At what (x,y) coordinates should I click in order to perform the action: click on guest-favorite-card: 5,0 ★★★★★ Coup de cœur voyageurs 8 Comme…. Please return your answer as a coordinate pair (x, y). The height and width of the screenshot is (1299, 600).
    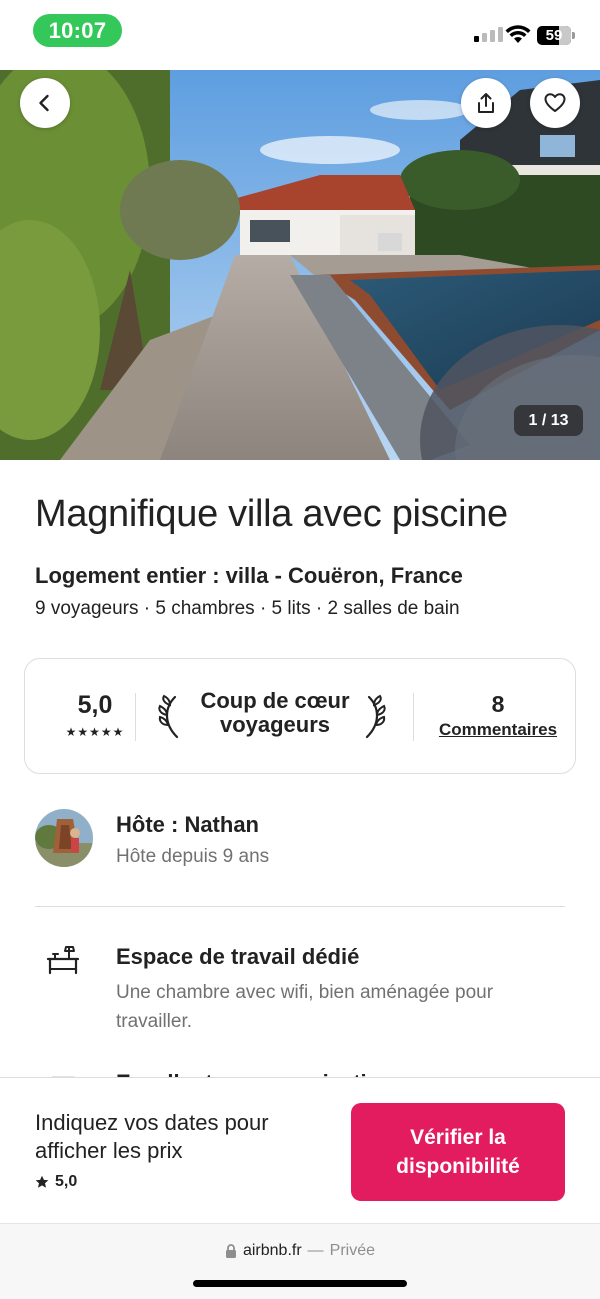
    Looking at the image, I should click on (300, 716).